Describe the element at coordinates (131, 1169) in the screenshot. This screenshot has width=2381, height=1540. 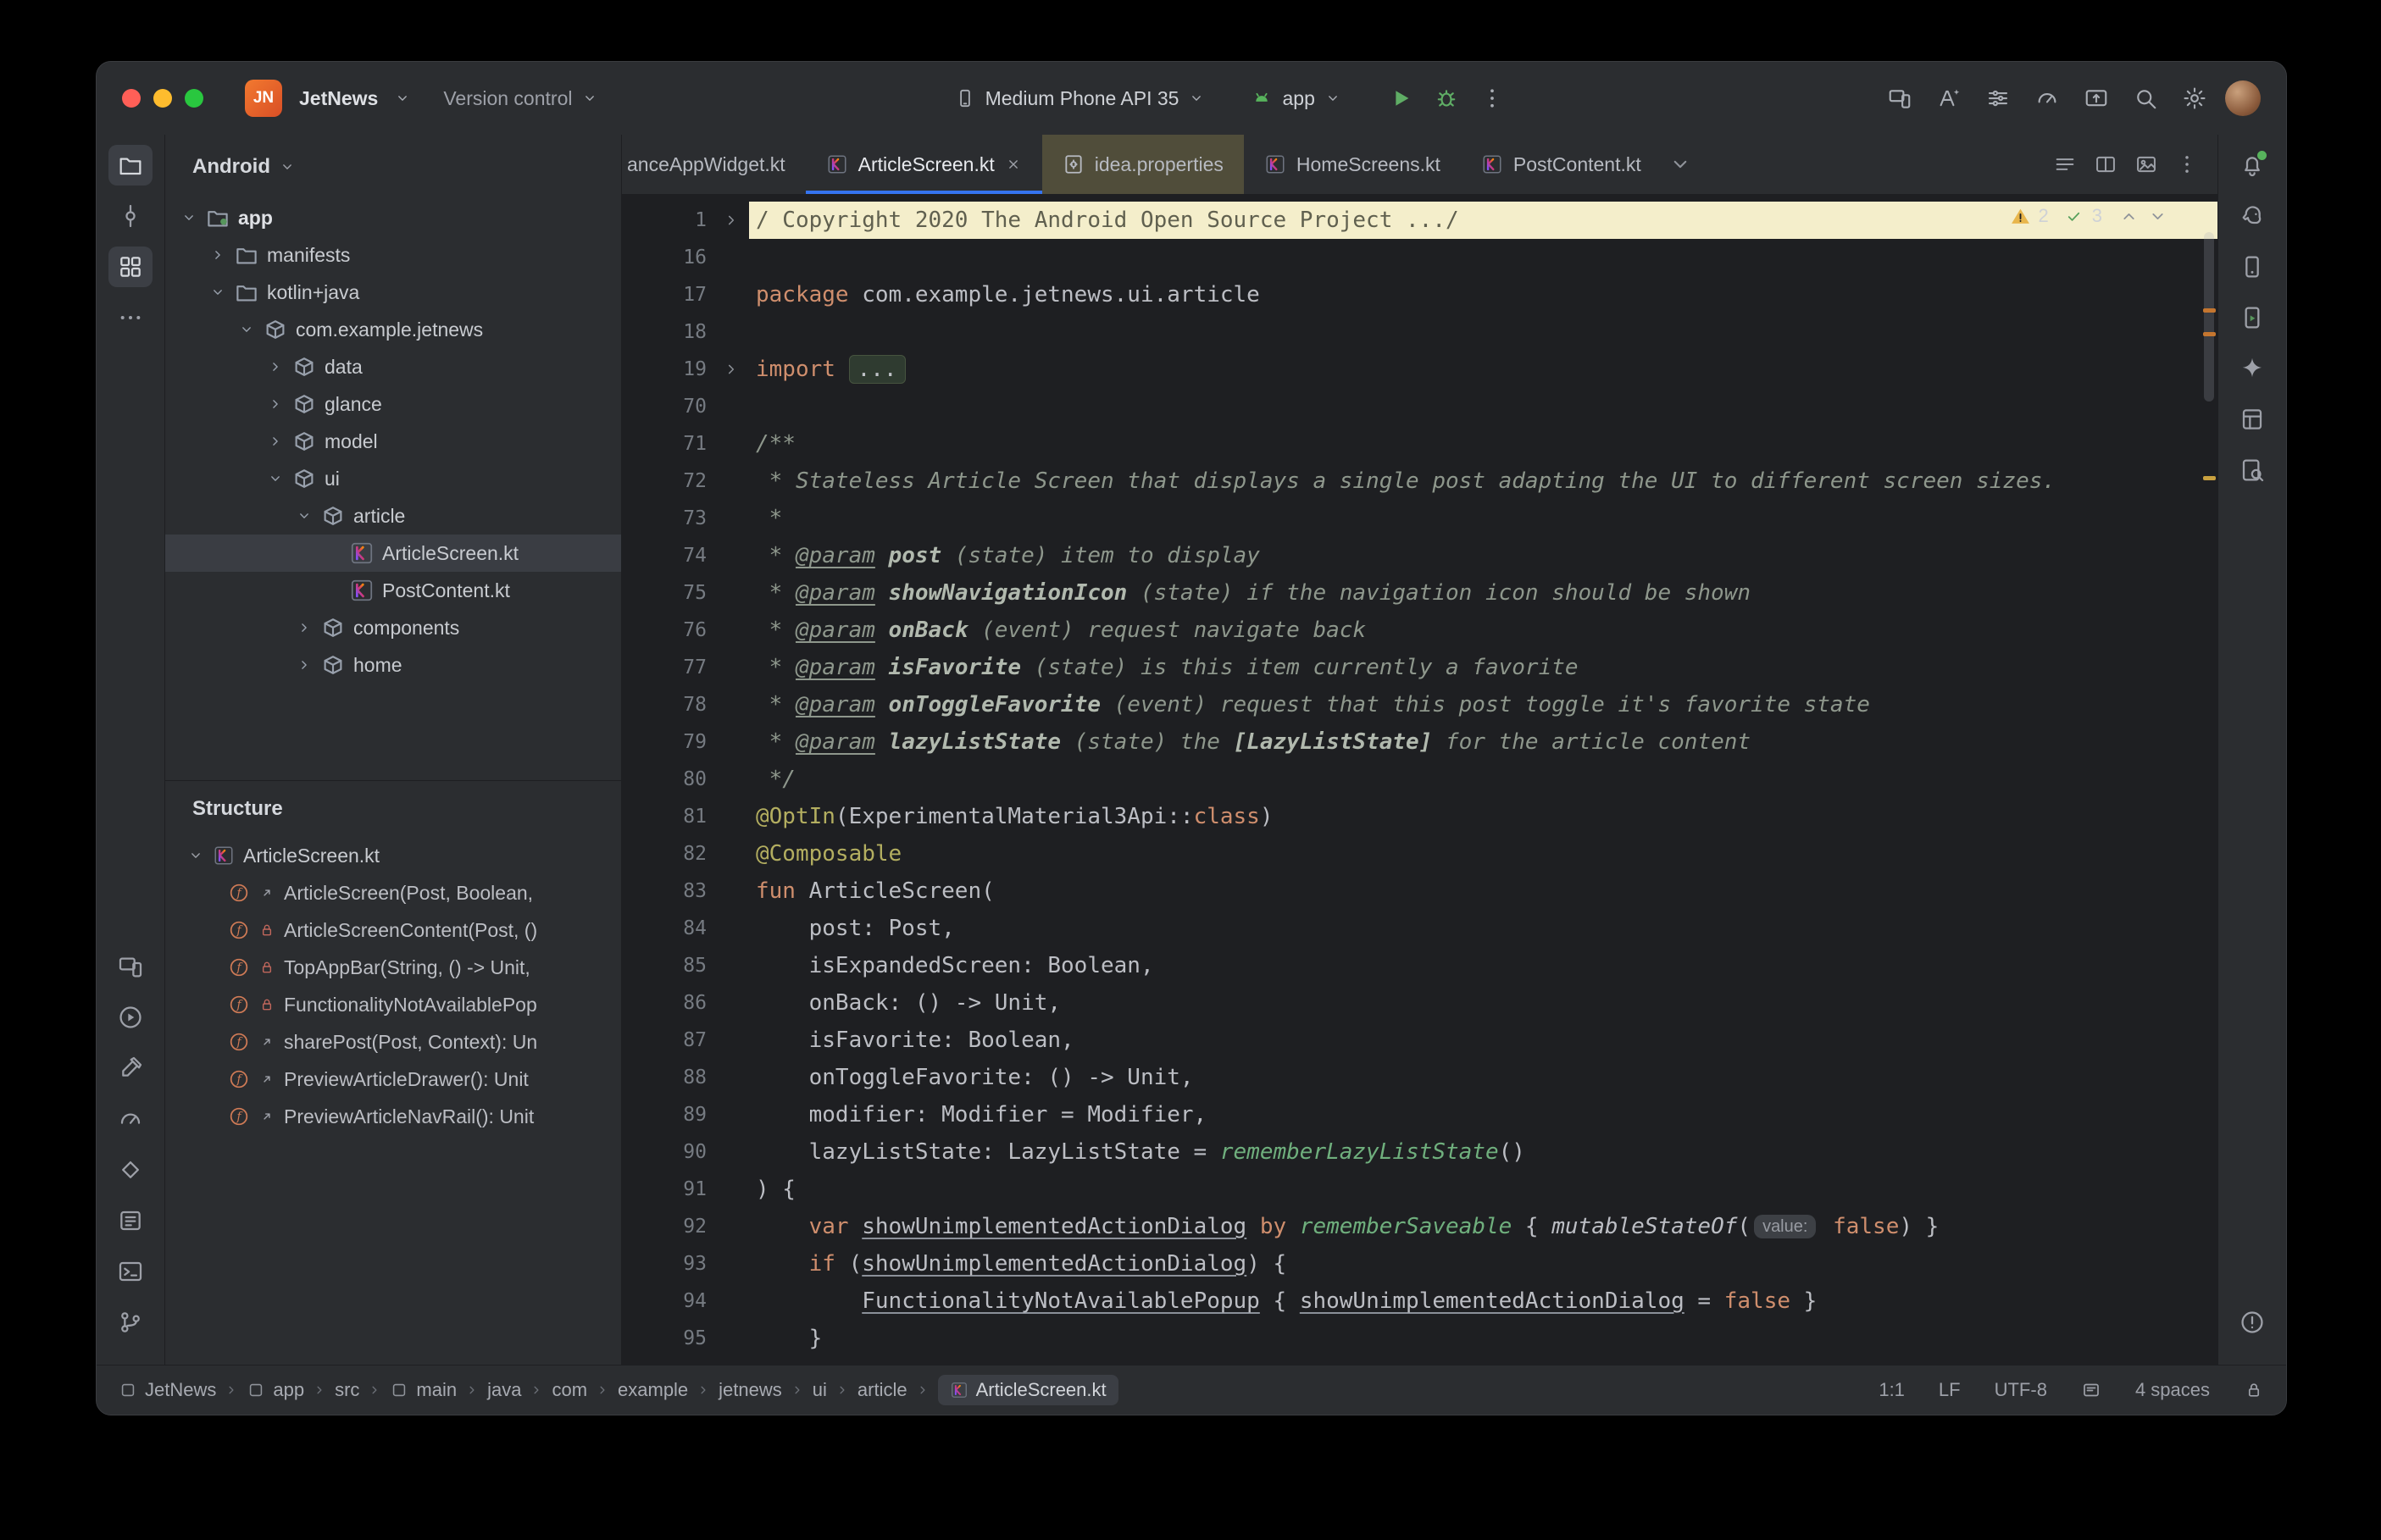
I see `tool-window-button-app-insights` at that location.